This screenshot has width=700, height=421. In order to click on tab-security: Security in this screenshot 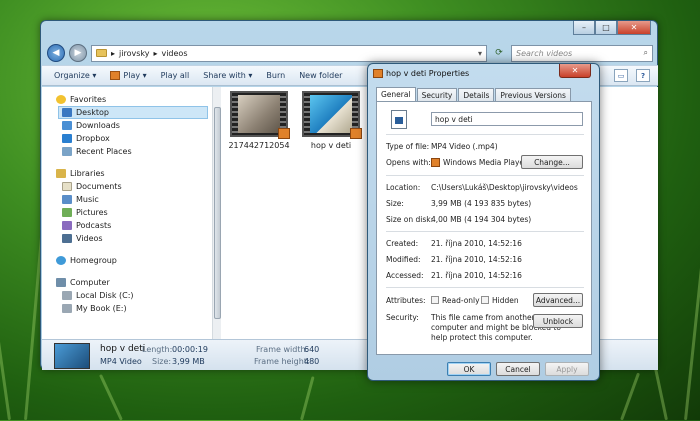, I will do `click(437, 94)`.